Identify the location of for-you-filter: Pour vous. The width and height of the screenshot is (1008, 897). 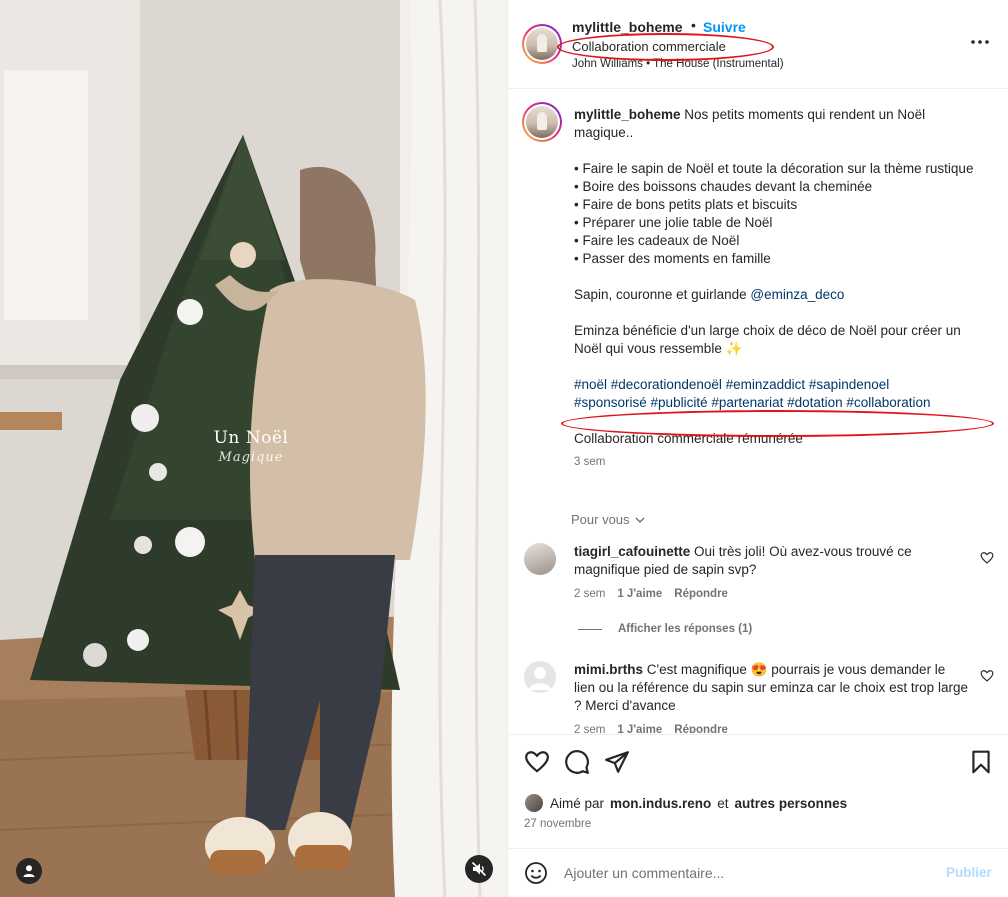
(608, 519).